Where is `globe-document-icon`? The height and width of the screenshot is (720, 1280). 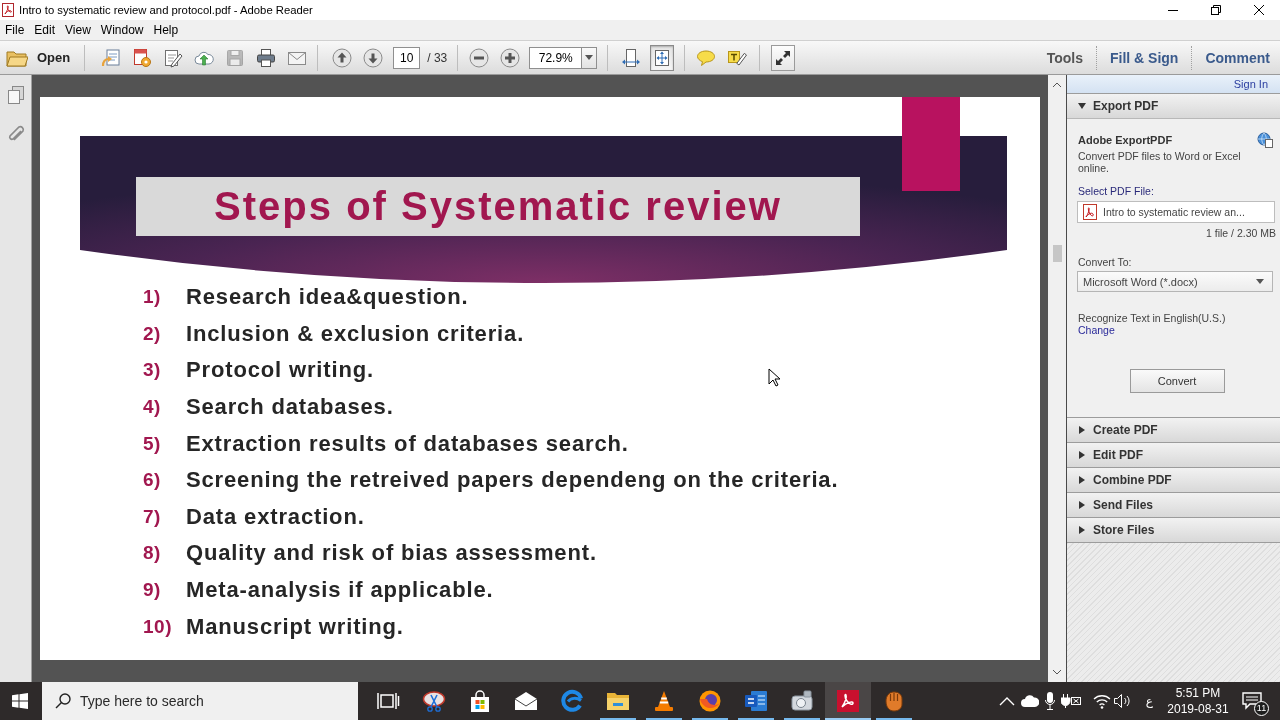 globe-document-icon is located at coordinates (1265, 140).